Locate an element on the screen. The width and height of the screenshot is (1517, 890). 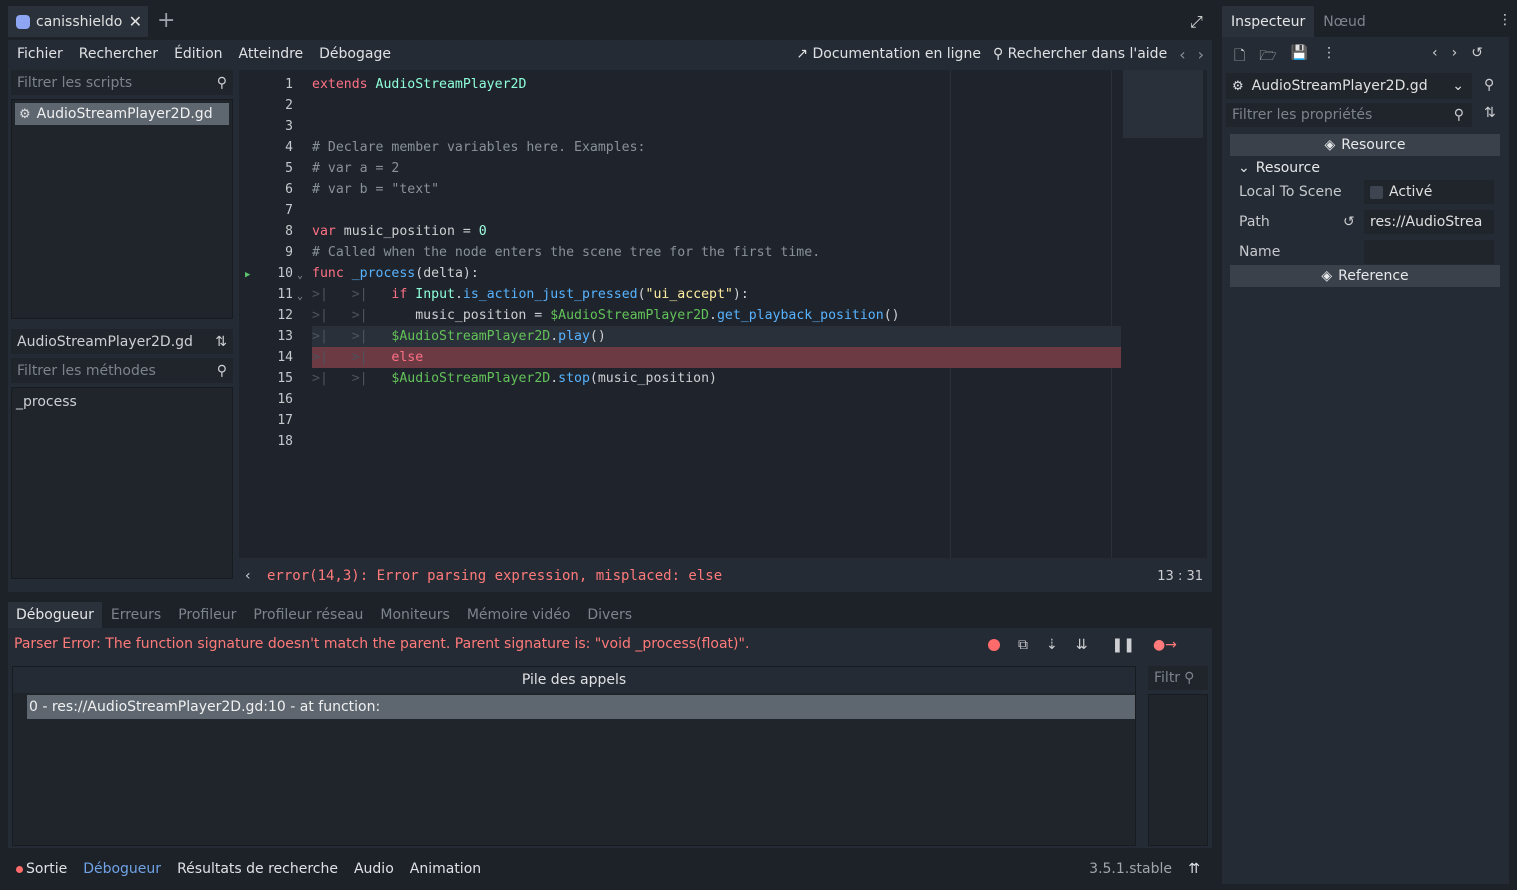
code-token: Input is located at coordinates (435, 294).